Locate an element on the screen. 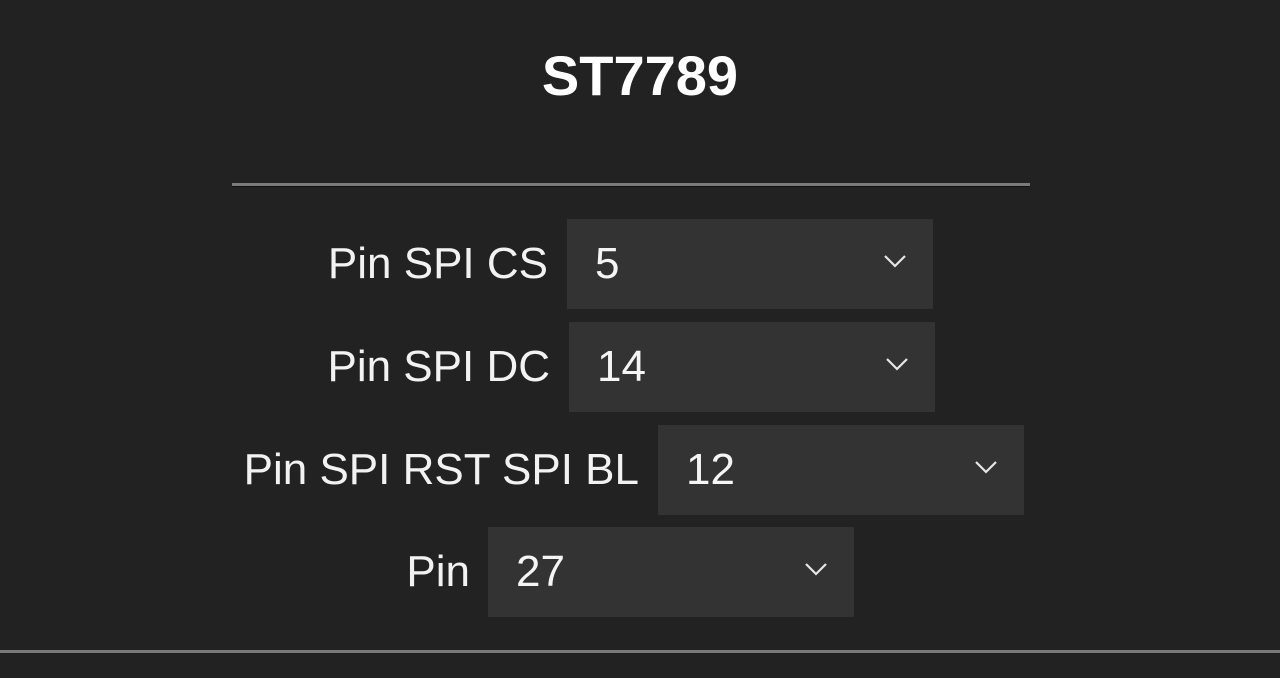  select-spi-rst-bl: 12 is located at coordinates (841, 470).